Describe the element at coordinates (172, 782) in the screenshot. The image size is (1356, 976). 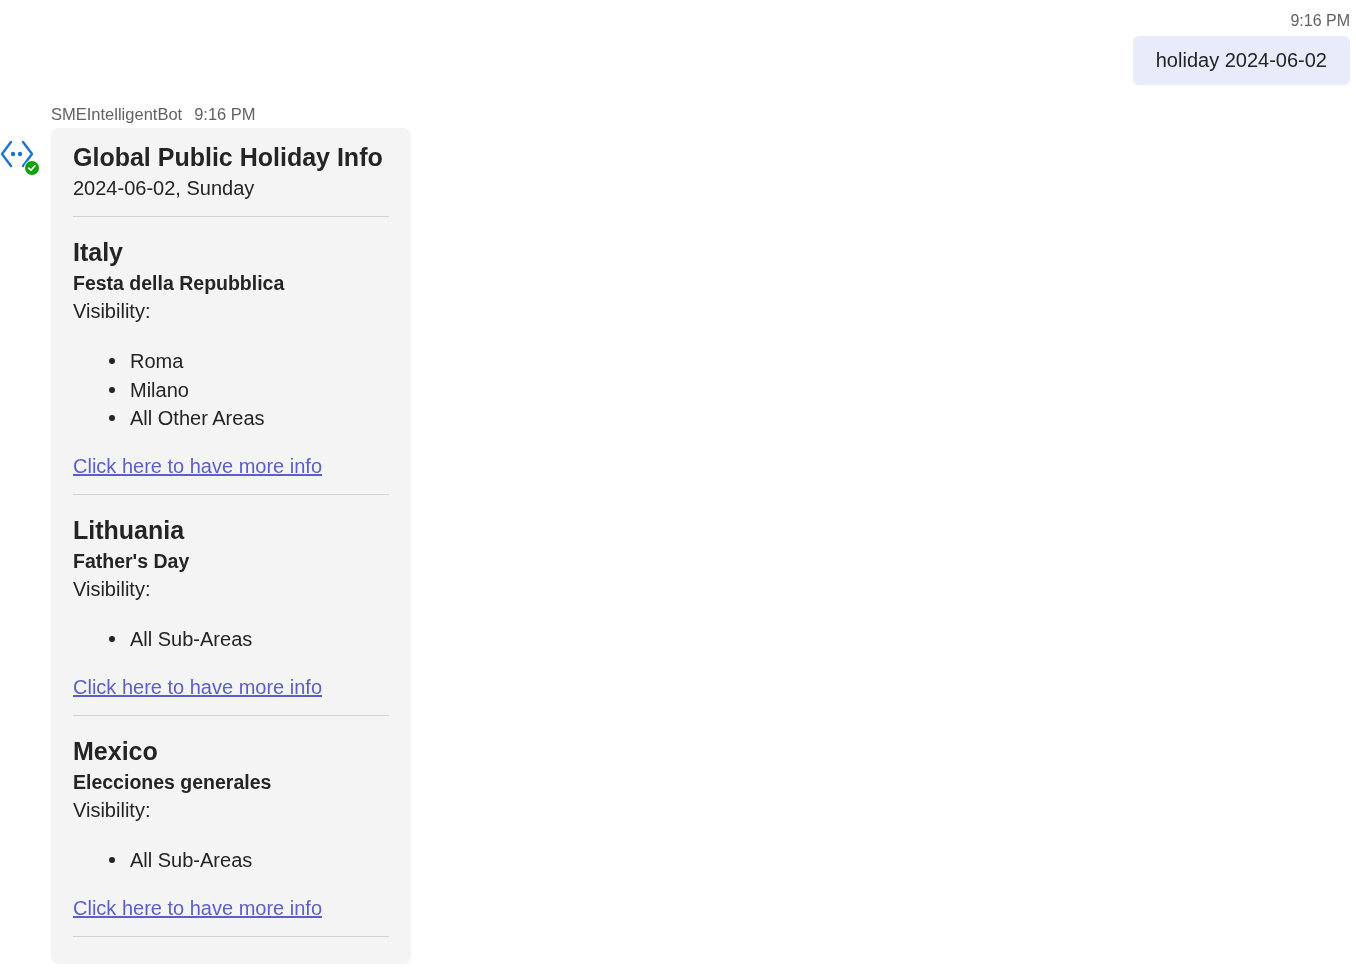
I see `holiday-name: Elecciones generales` at that location.